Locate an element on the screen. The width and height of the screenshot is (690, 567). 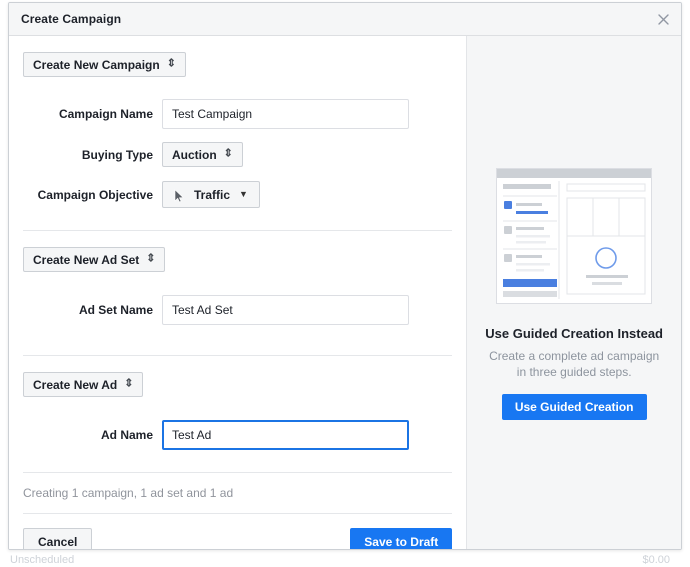
creation-summary: Creating 1 campaign, 1 ad set and 1 ad is located at coordinates (128, 493).